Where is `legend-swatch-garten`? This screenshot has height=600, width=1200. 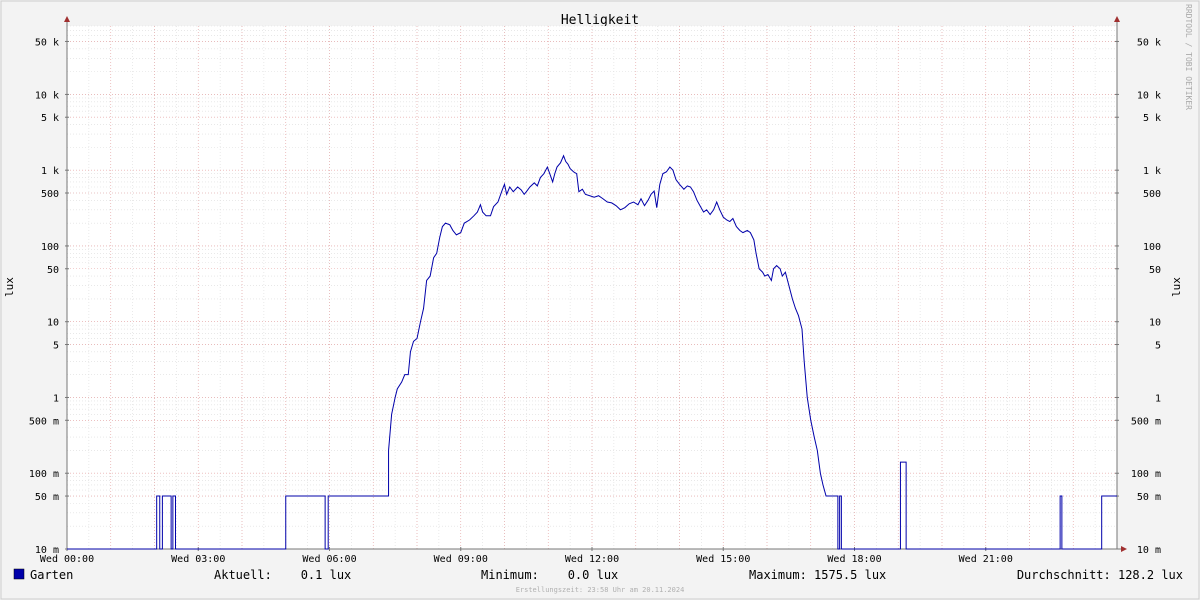 legend-swatch-garten is located at coordinates (19, 574).